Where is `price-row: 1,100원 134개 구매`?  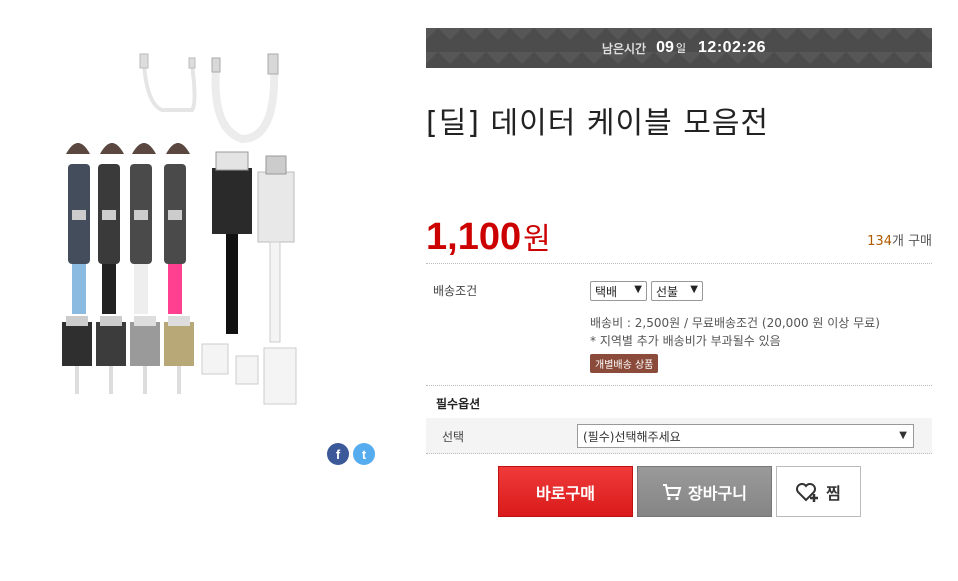 price-row: 1,100원 134개 구매 is located at coordinates (679, 239).